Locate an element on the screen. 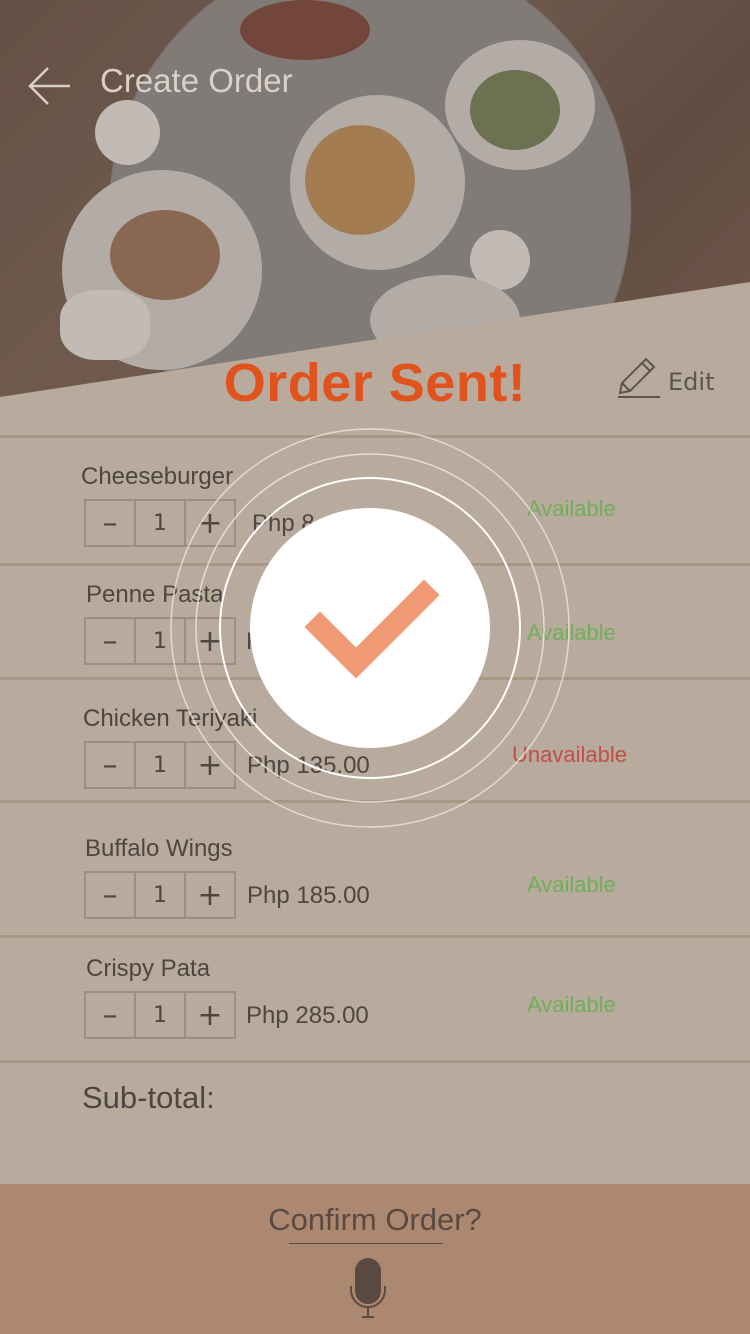 The image size is (750, 1334). footer-bar: Confirm Order? is located at coordinates (375, 1259).